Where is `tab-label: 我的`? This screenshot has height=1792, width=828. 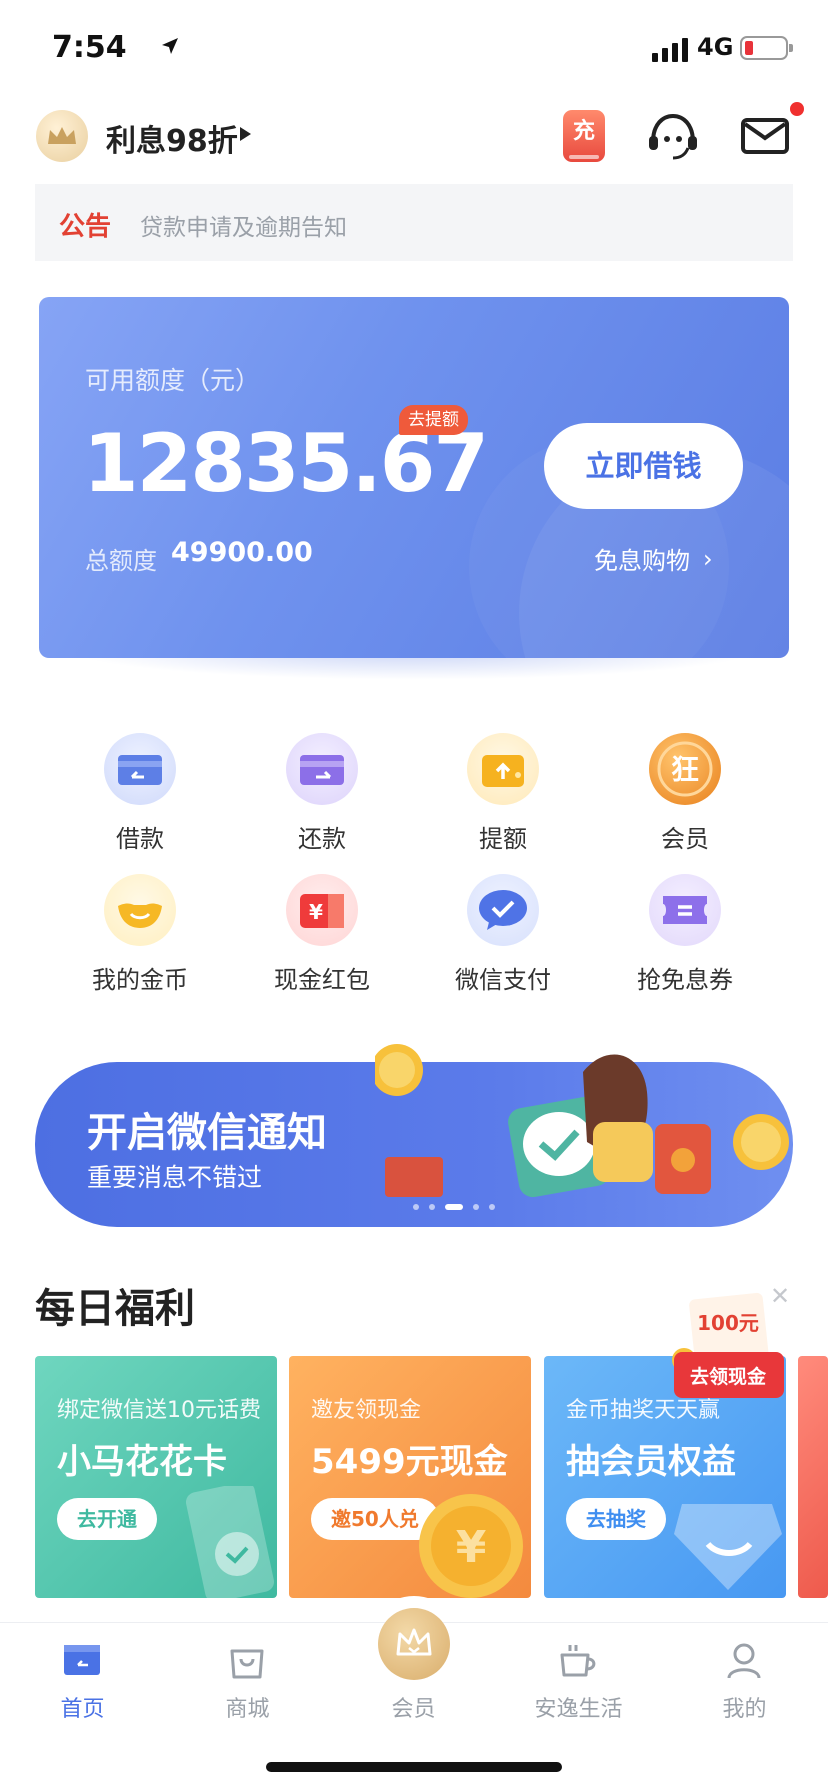
tab-label: 我的 is located at coordinates (744, 1709).